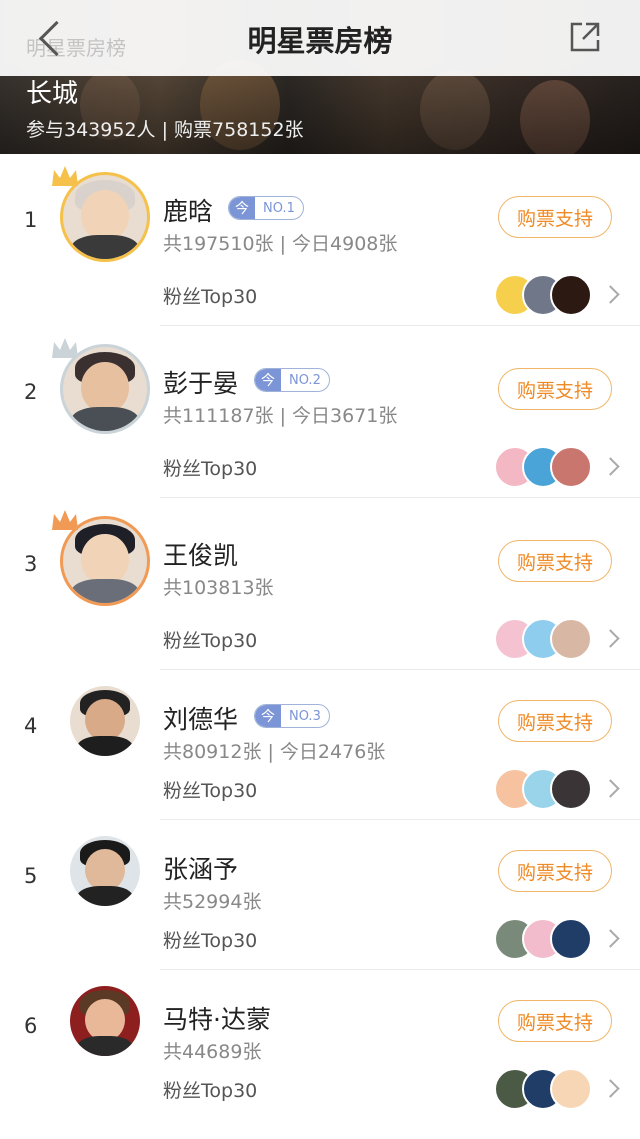 This screenshot has width=640, height=1139. What do you see at coordinates (31, 1026) in the screenshot?
I see `rank-number: 6` at bounding box center [31, 1026].